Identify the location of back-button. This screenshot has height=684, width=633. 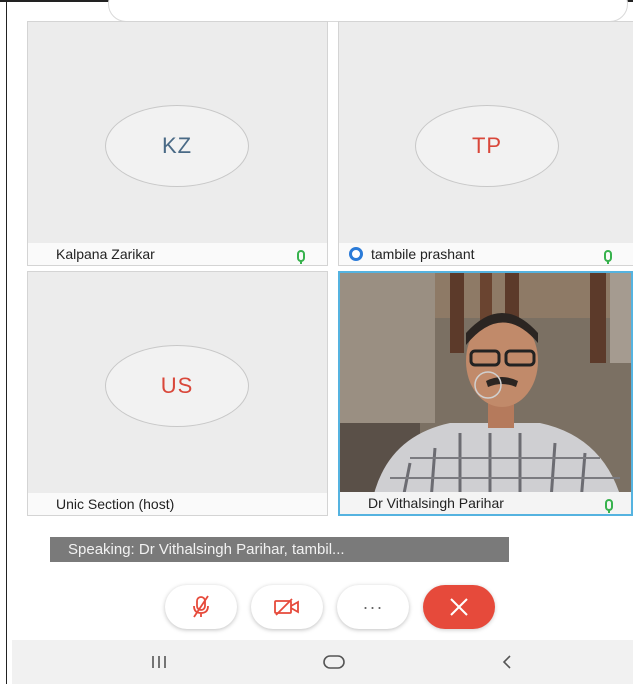
(507, 662).